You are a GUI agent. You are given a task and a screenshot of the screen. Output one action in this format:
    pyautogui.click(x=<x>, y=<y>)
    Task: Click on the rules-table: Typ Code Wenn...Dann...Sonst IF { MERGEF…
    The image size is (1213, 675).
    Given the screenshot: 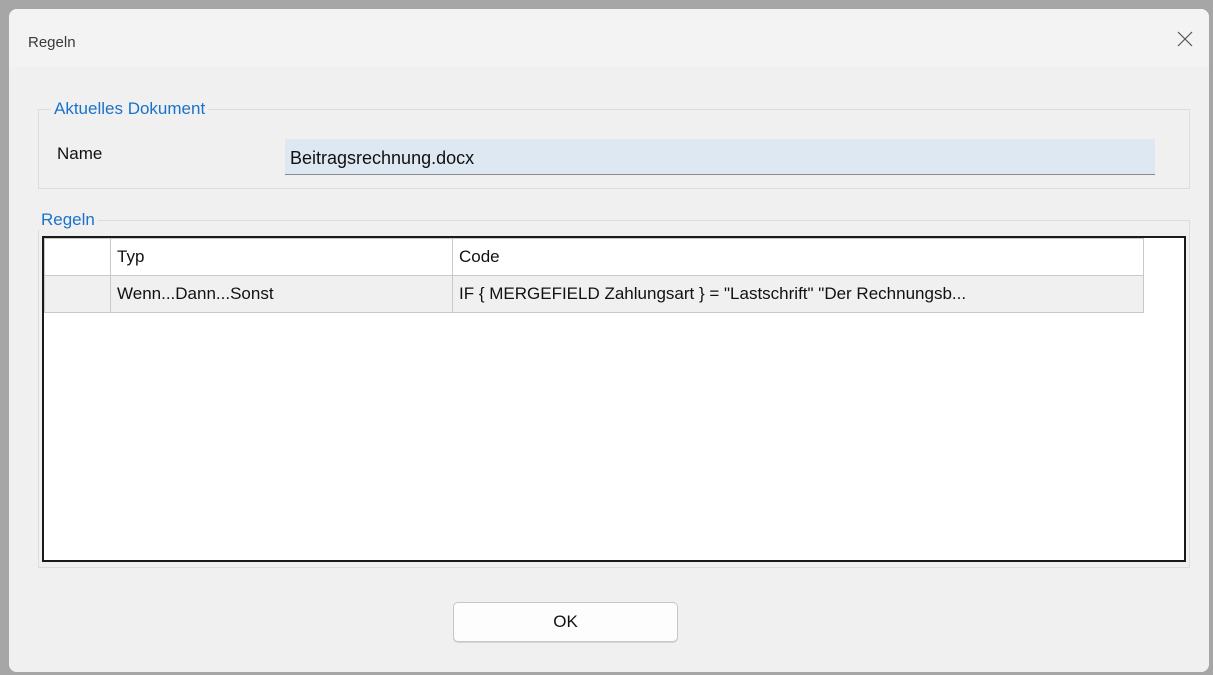 What is the action you would take?
    pyautogui.click(x=594, y=275)
    